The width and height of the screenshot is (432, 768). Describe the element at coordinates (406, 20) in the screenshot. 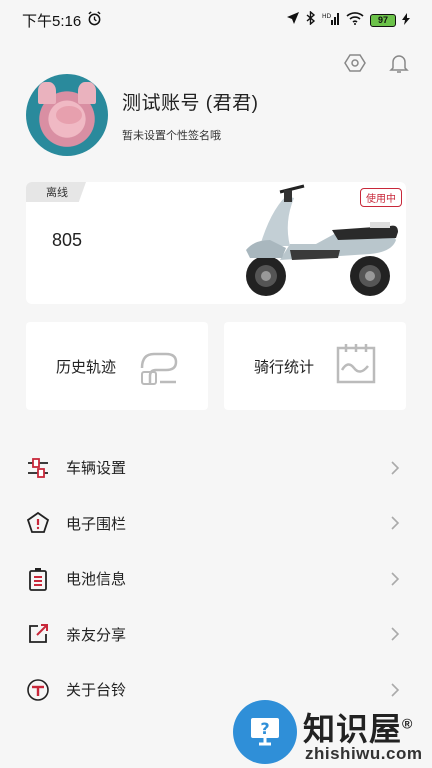

I see `charging-icon` at that location.